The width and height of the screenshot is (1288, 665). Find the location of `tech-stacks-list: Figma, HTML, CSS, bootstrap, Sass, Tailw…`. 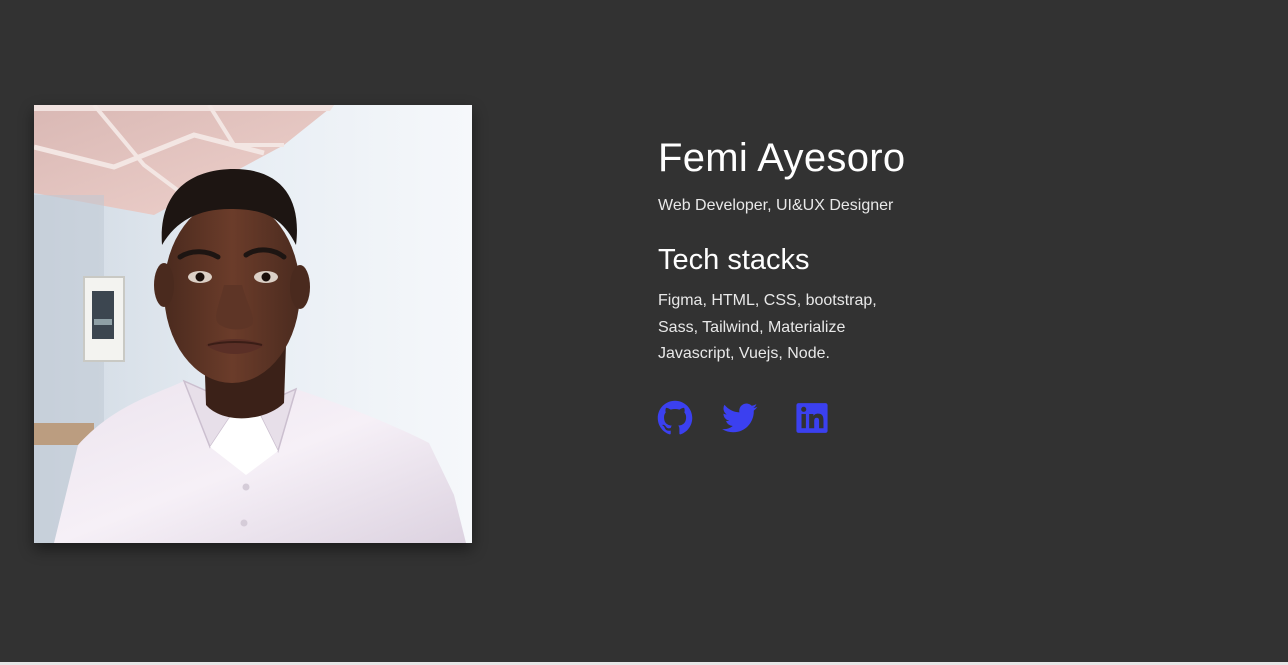

tech-stacks-list: Figma, HTML, CSS, bootstrap, Sass, Tailw… is located at coordinates (868, 328).